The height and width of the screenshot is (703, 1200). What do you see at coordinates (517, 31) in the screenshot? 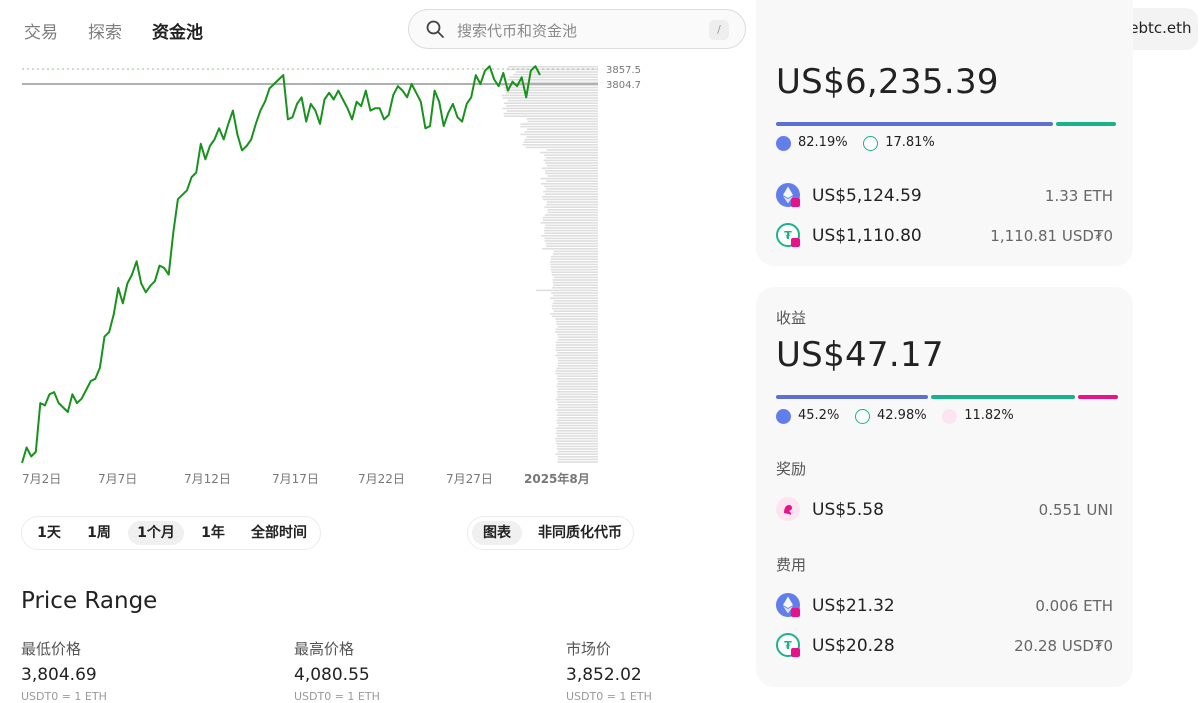
I see `search-placeholder: 搜索代币和资金池` at bounding box center [517, 31].